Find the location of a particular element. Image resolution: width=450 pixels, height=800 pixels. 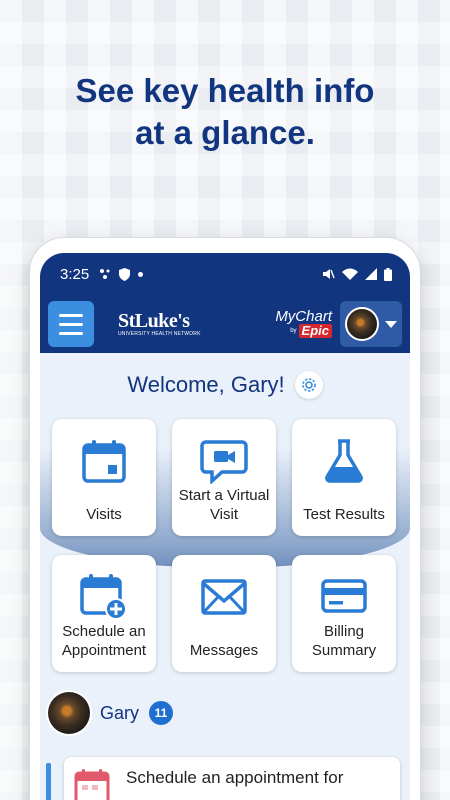

tile-messages: Messages is located at coordinates (224, 613).